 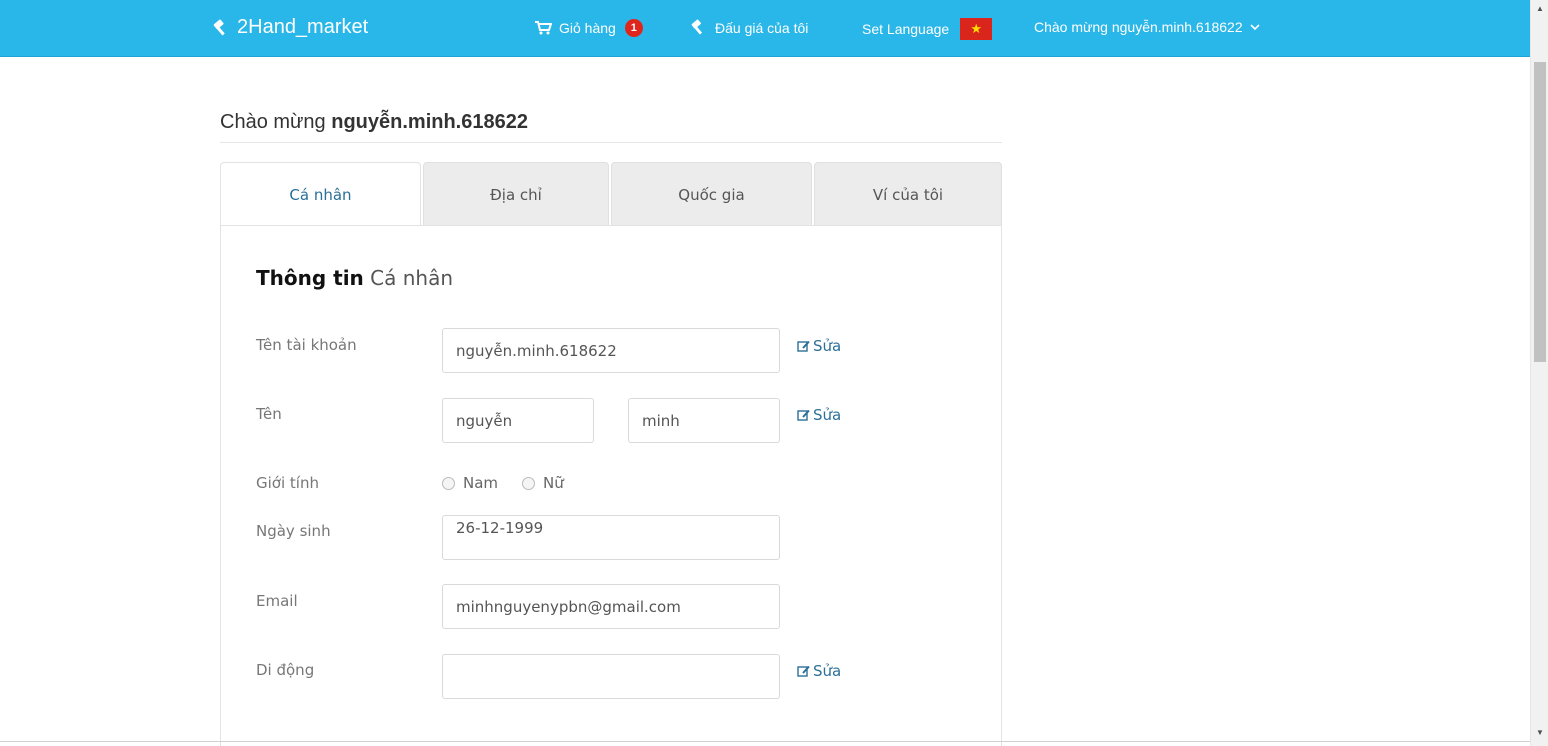 What do you see at coordinates (1540, 212) in the screenshot?
I see `scroll-thumb` at bounding box center [1540, 212].